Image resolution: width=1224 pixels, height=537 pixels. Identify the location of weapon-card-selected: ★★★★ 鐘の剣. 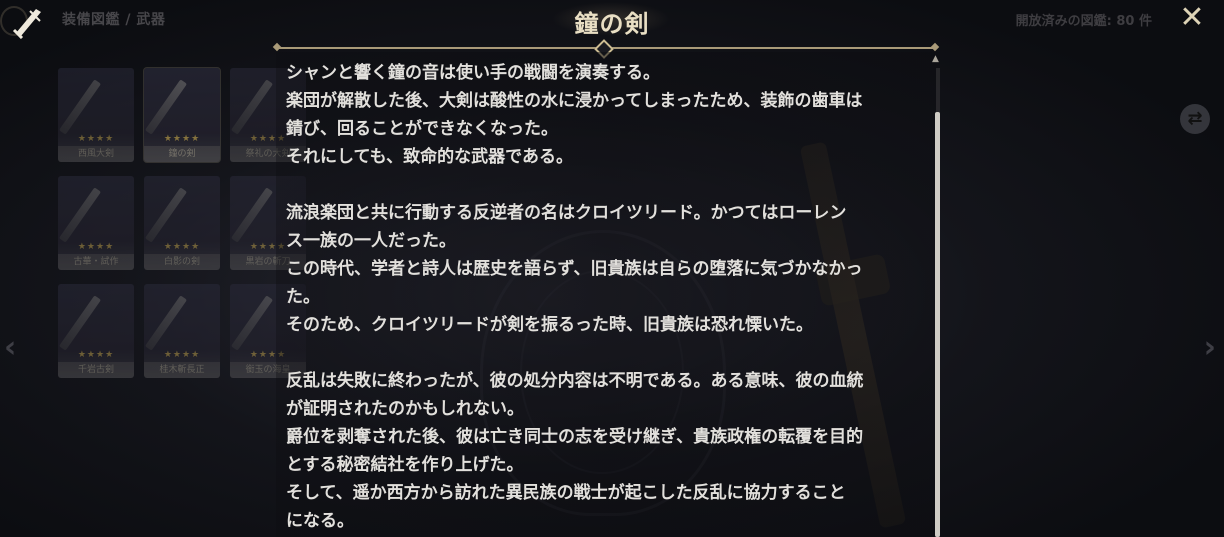
(182, 115).